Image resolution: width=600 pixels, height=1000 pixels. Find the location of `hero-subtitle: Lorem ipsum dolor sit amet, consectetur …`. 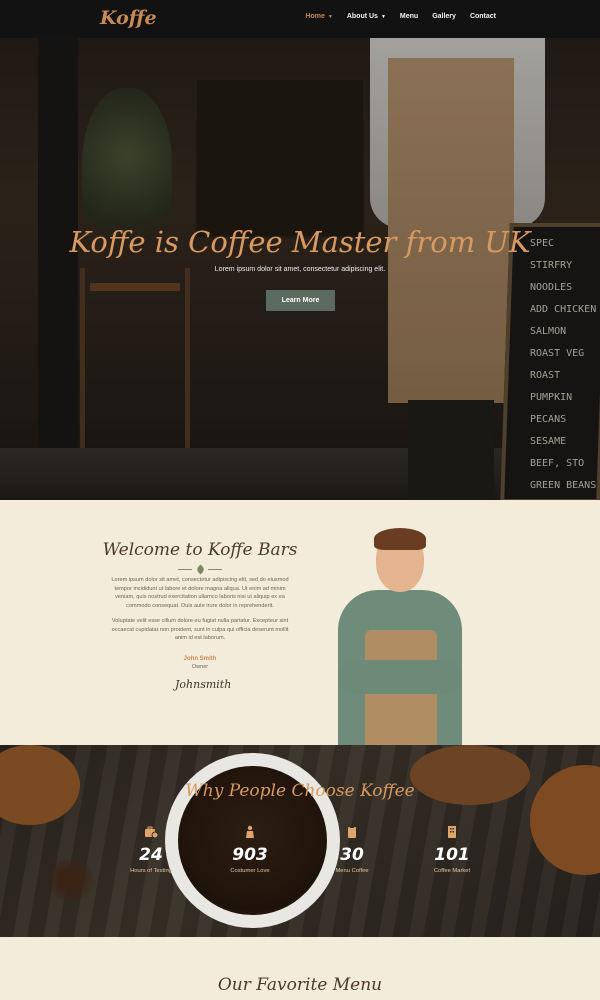

hero-subtitle: Lorem ipsum dolor sit amet, consectetur … is located at coordinates (300, 269).